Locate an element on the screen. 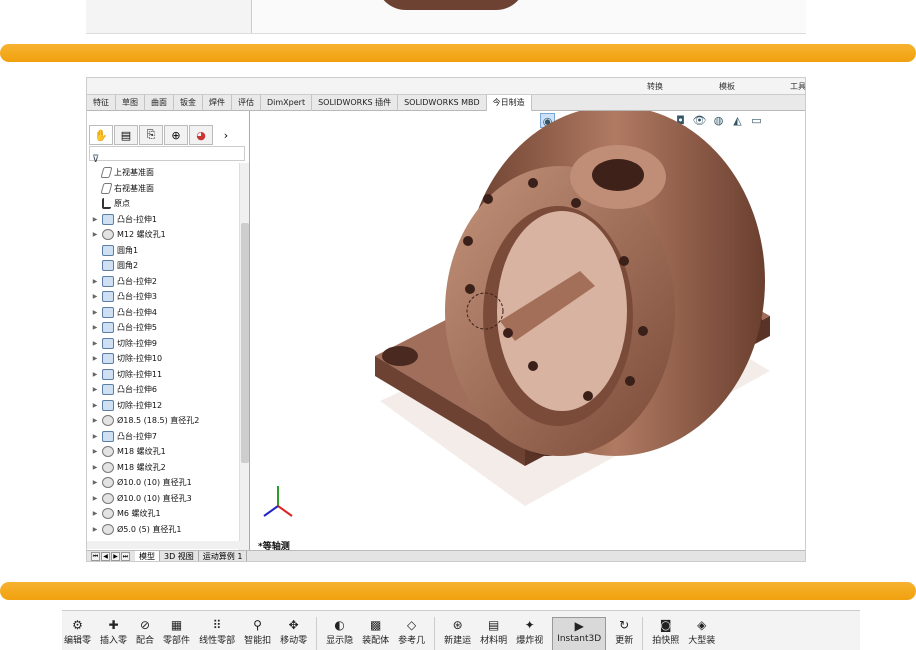 The width and height of the screenshot is (916, 650). filter-field: ⊽ is located at coordinates (167, 155).